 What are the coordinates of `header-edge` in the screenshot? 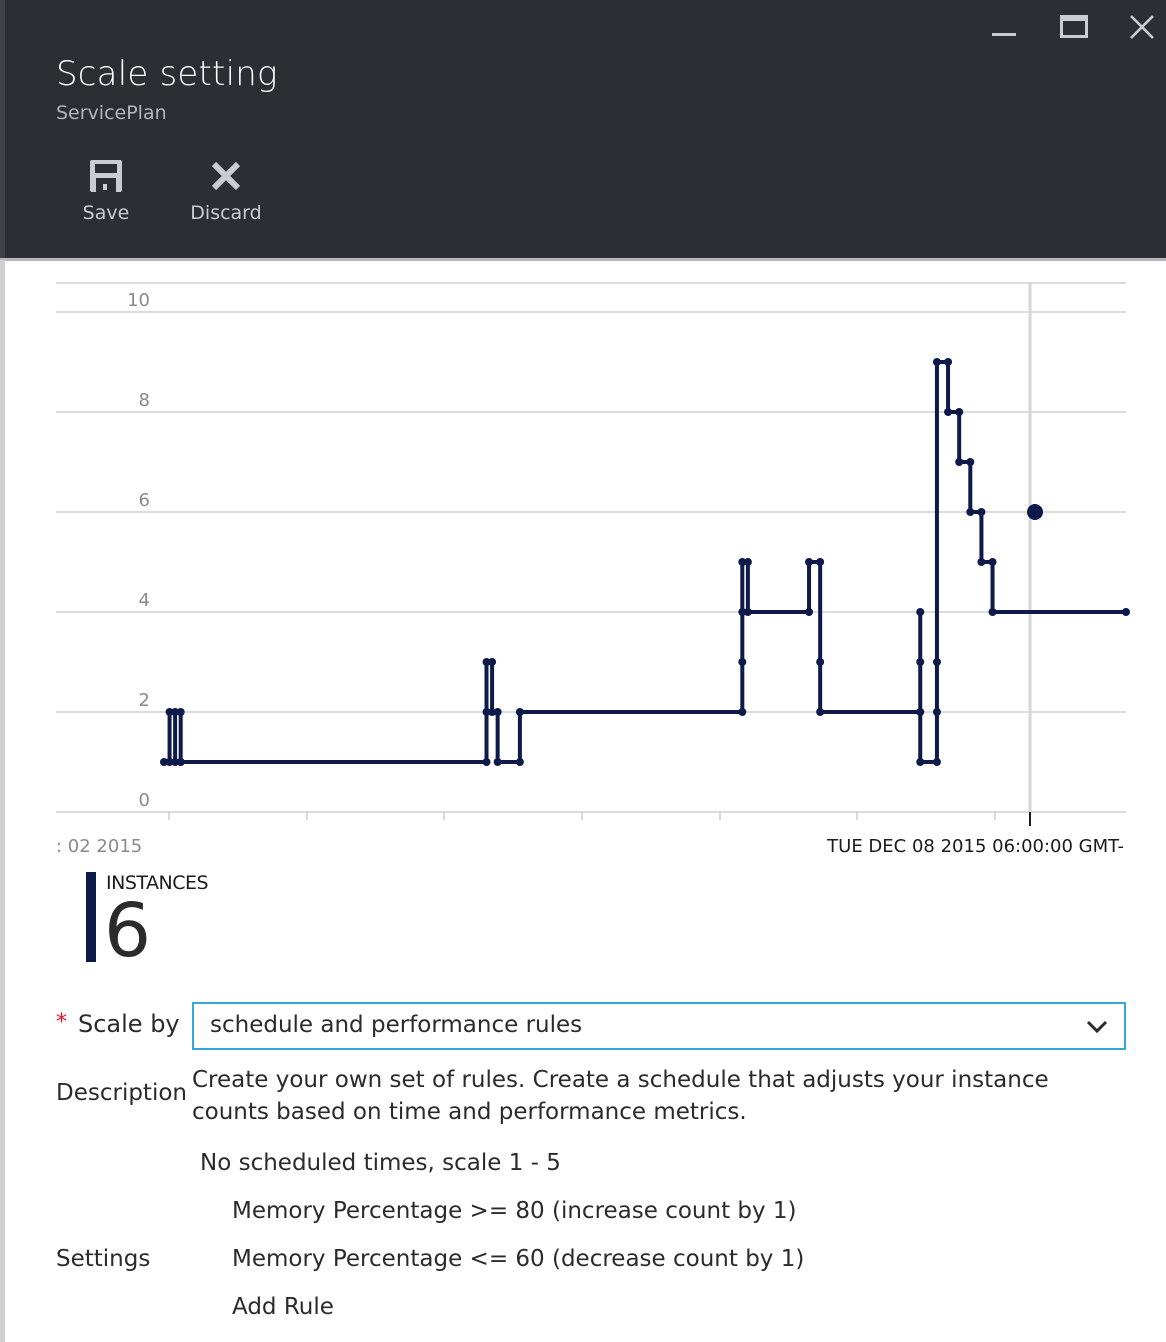 It's located at (2, 130).